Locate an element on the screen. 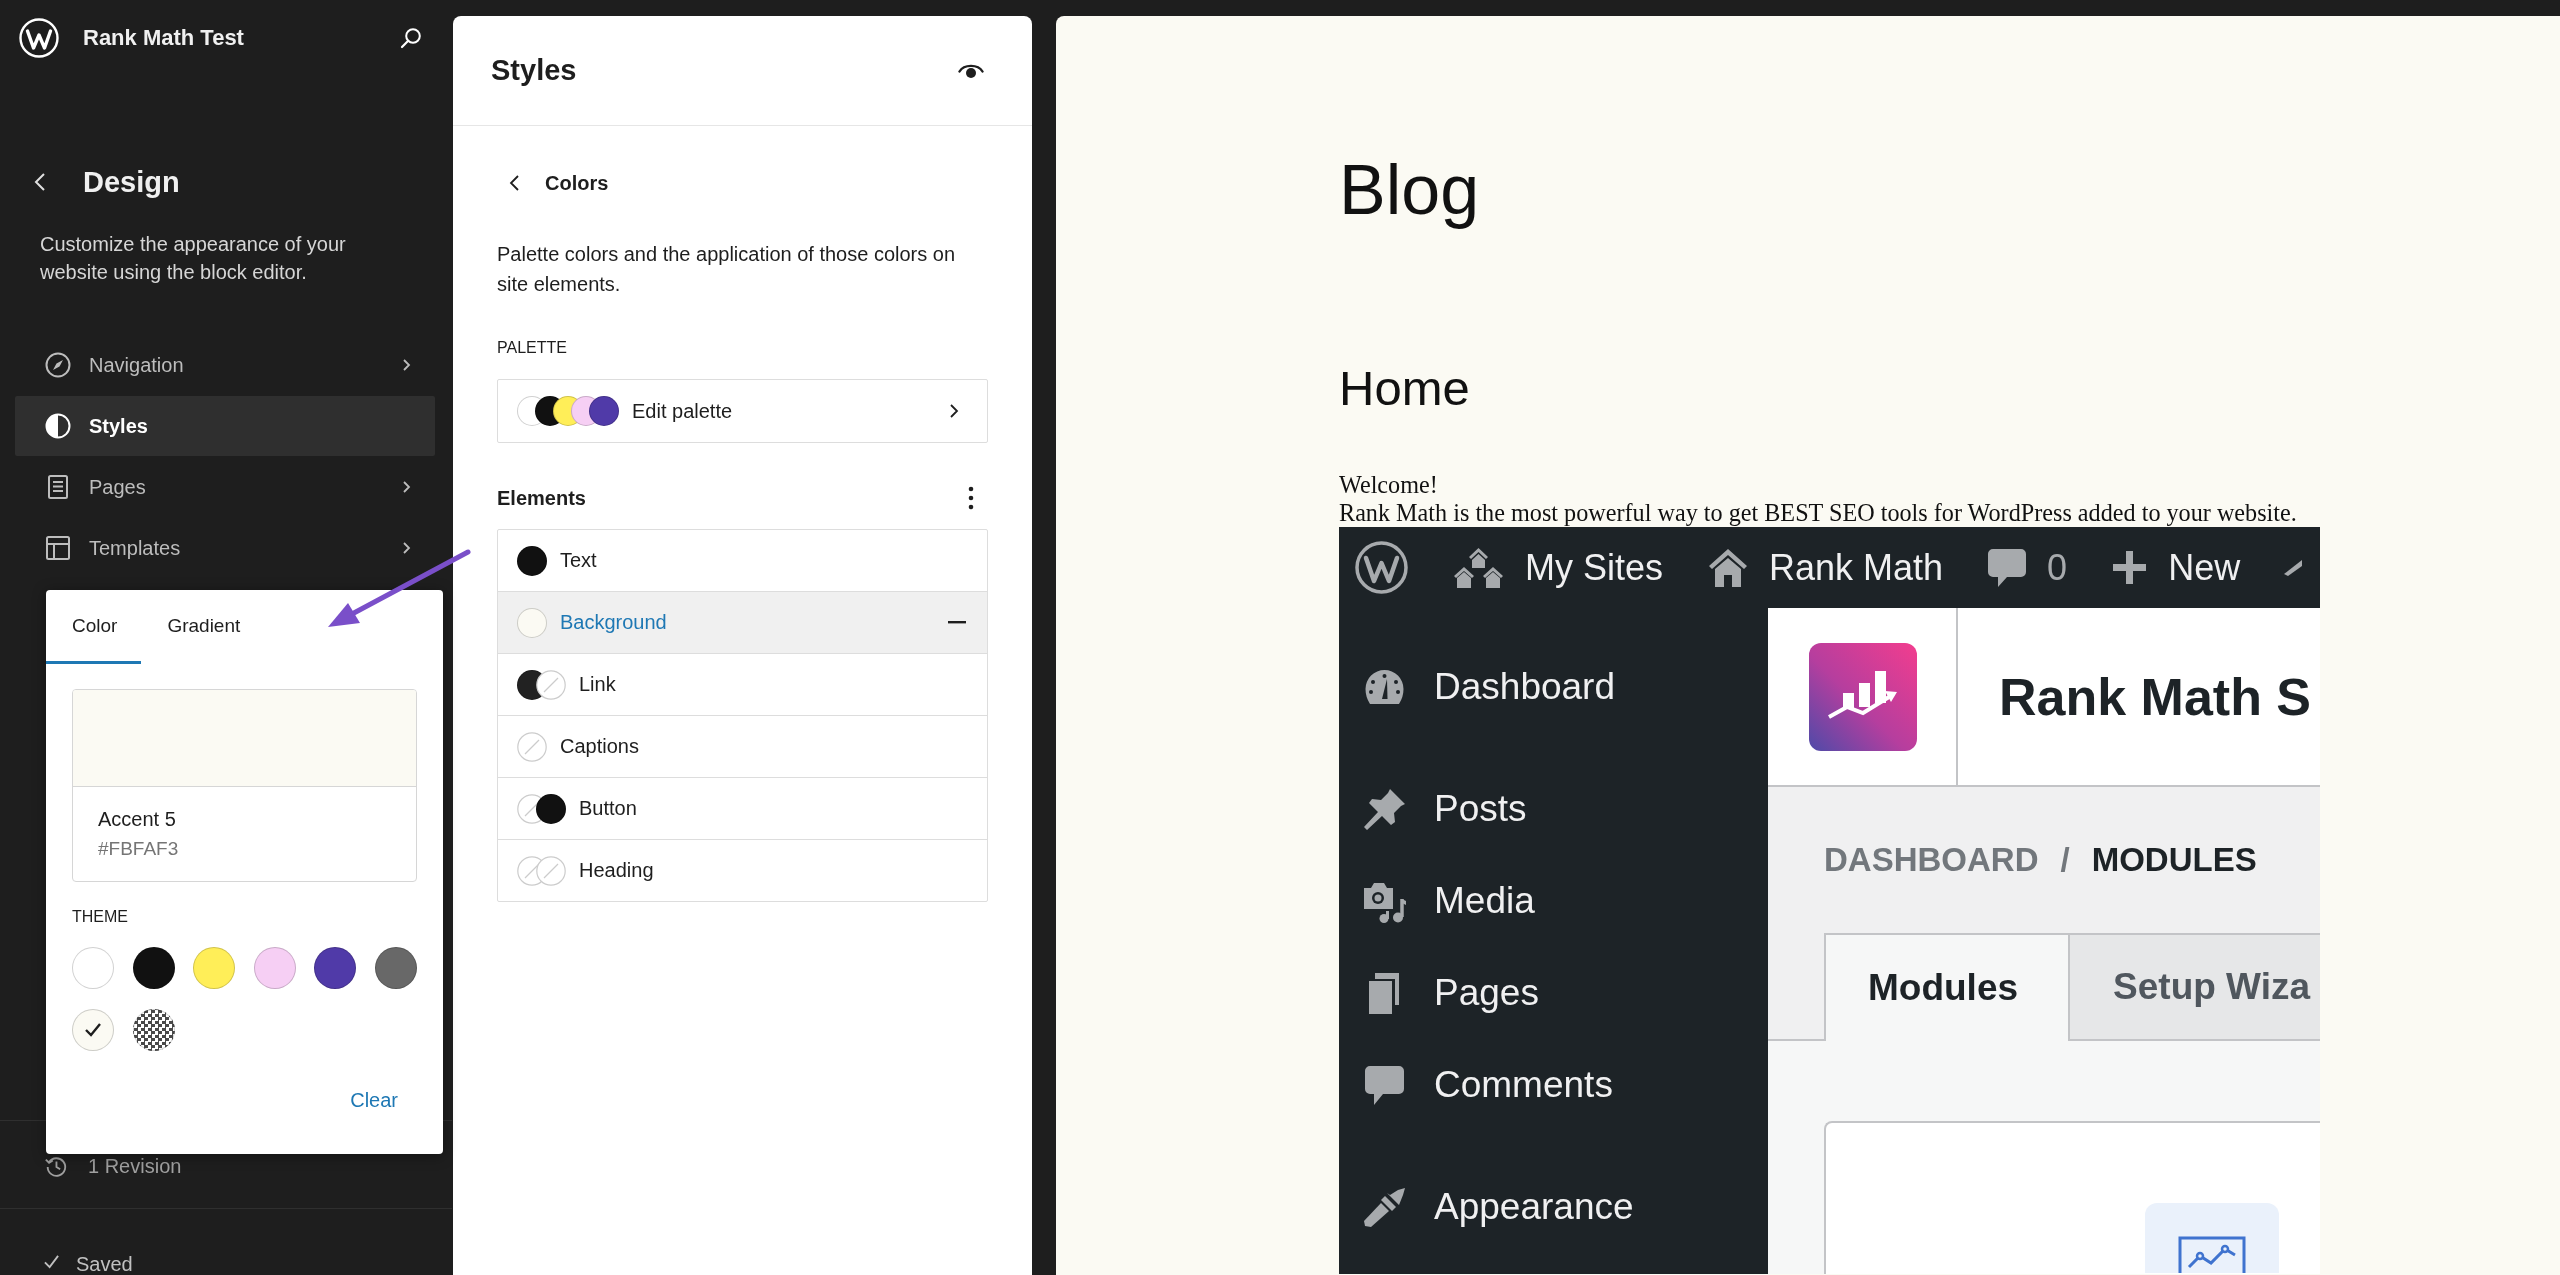  element-row: Button is located at coordinates (742, 808).